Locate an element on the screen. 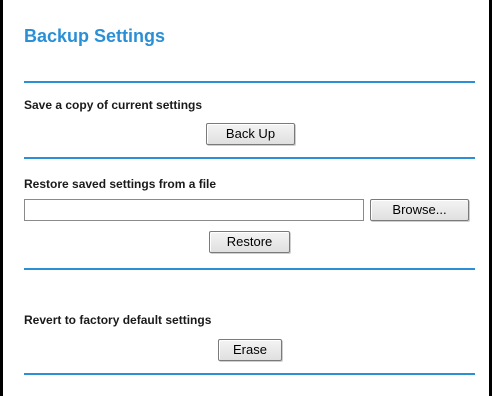  restore-button: Restore is located at coordinates (249, 242).